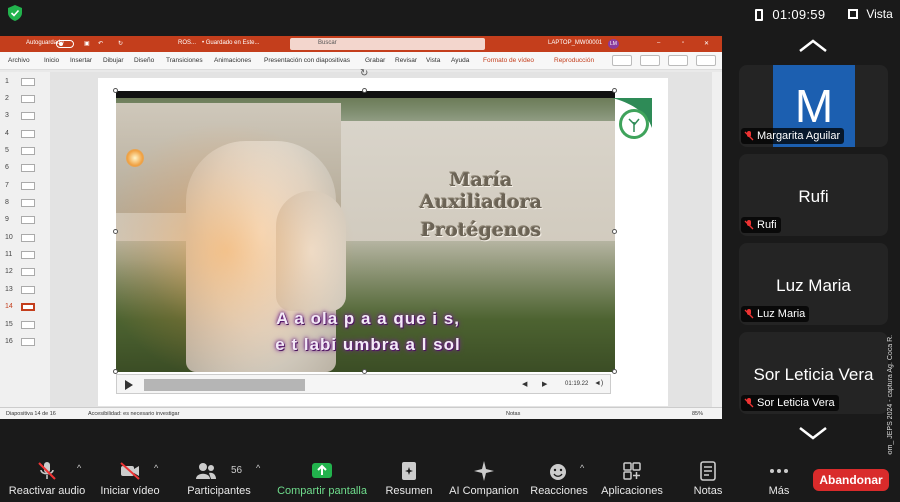 Image resolution: width=900 pixels, height=502 pixels. I want to click on meeting-timer: 01:09:59, so click(790, 14).